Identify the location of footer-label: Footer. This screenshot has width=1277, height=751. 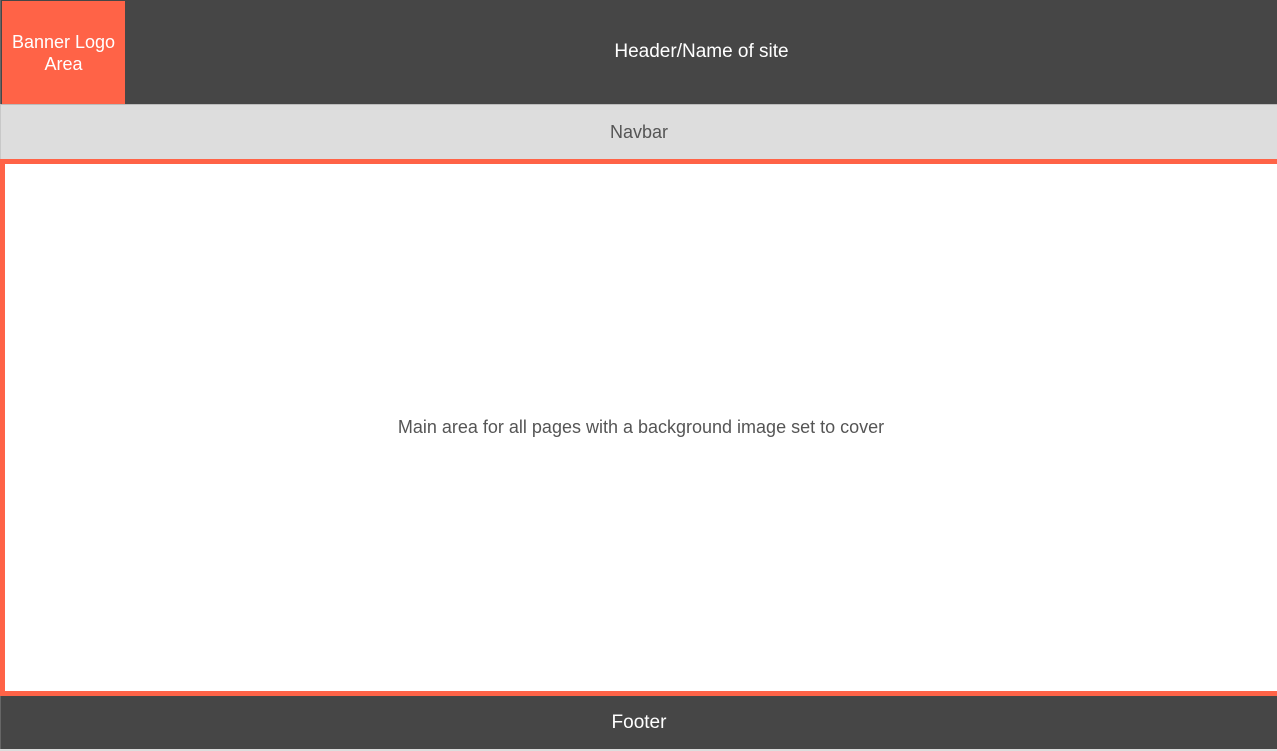
(639, 722).